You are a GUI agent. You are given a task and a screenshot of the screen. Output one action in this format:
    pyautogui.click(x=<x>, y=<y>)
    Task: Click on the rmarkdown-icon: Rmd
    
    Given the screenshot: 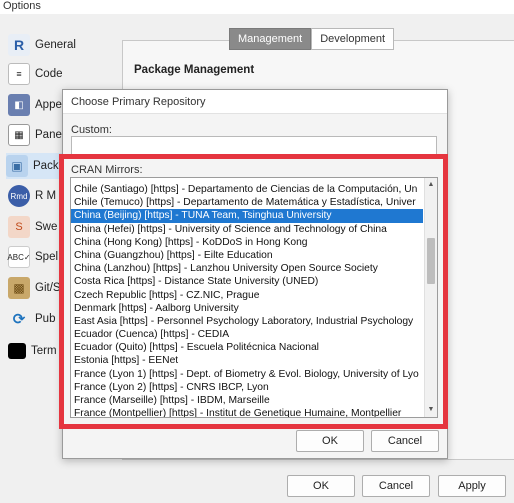 What is the action you would take?
    pyautogui.click(x=19, y=196)
    